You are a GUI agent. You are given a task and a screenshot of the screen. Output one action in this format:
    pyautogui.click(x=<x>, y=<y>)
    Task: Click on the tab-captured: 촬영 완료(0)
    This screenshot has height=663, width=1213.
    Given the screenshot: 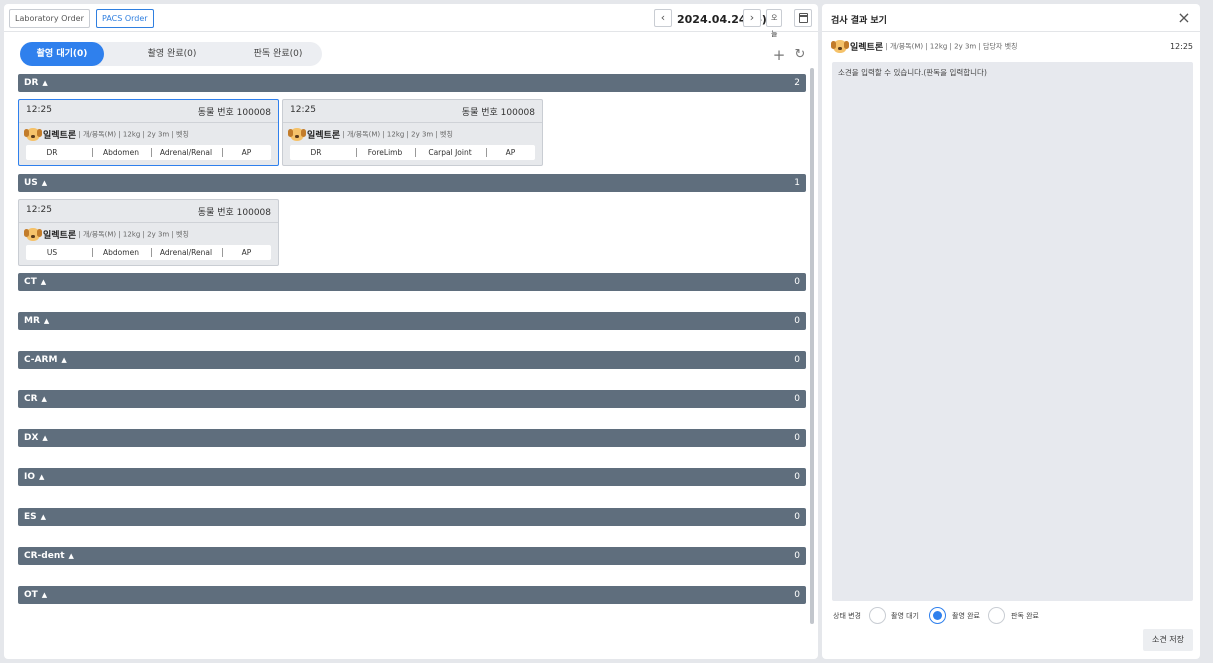 What is the action you would take?
    pyautogui.click(x=172, y=54)
    